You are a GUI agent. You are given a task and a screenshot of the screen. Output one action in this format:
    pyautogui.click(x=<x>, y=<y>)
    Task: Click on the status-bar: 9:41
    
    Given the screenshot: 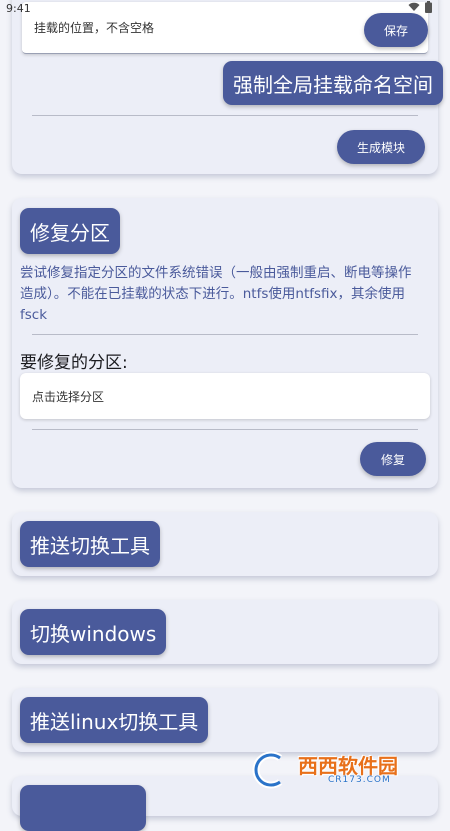 What is the action you would take?
    pyautogui.click(x=225, y=9)
    